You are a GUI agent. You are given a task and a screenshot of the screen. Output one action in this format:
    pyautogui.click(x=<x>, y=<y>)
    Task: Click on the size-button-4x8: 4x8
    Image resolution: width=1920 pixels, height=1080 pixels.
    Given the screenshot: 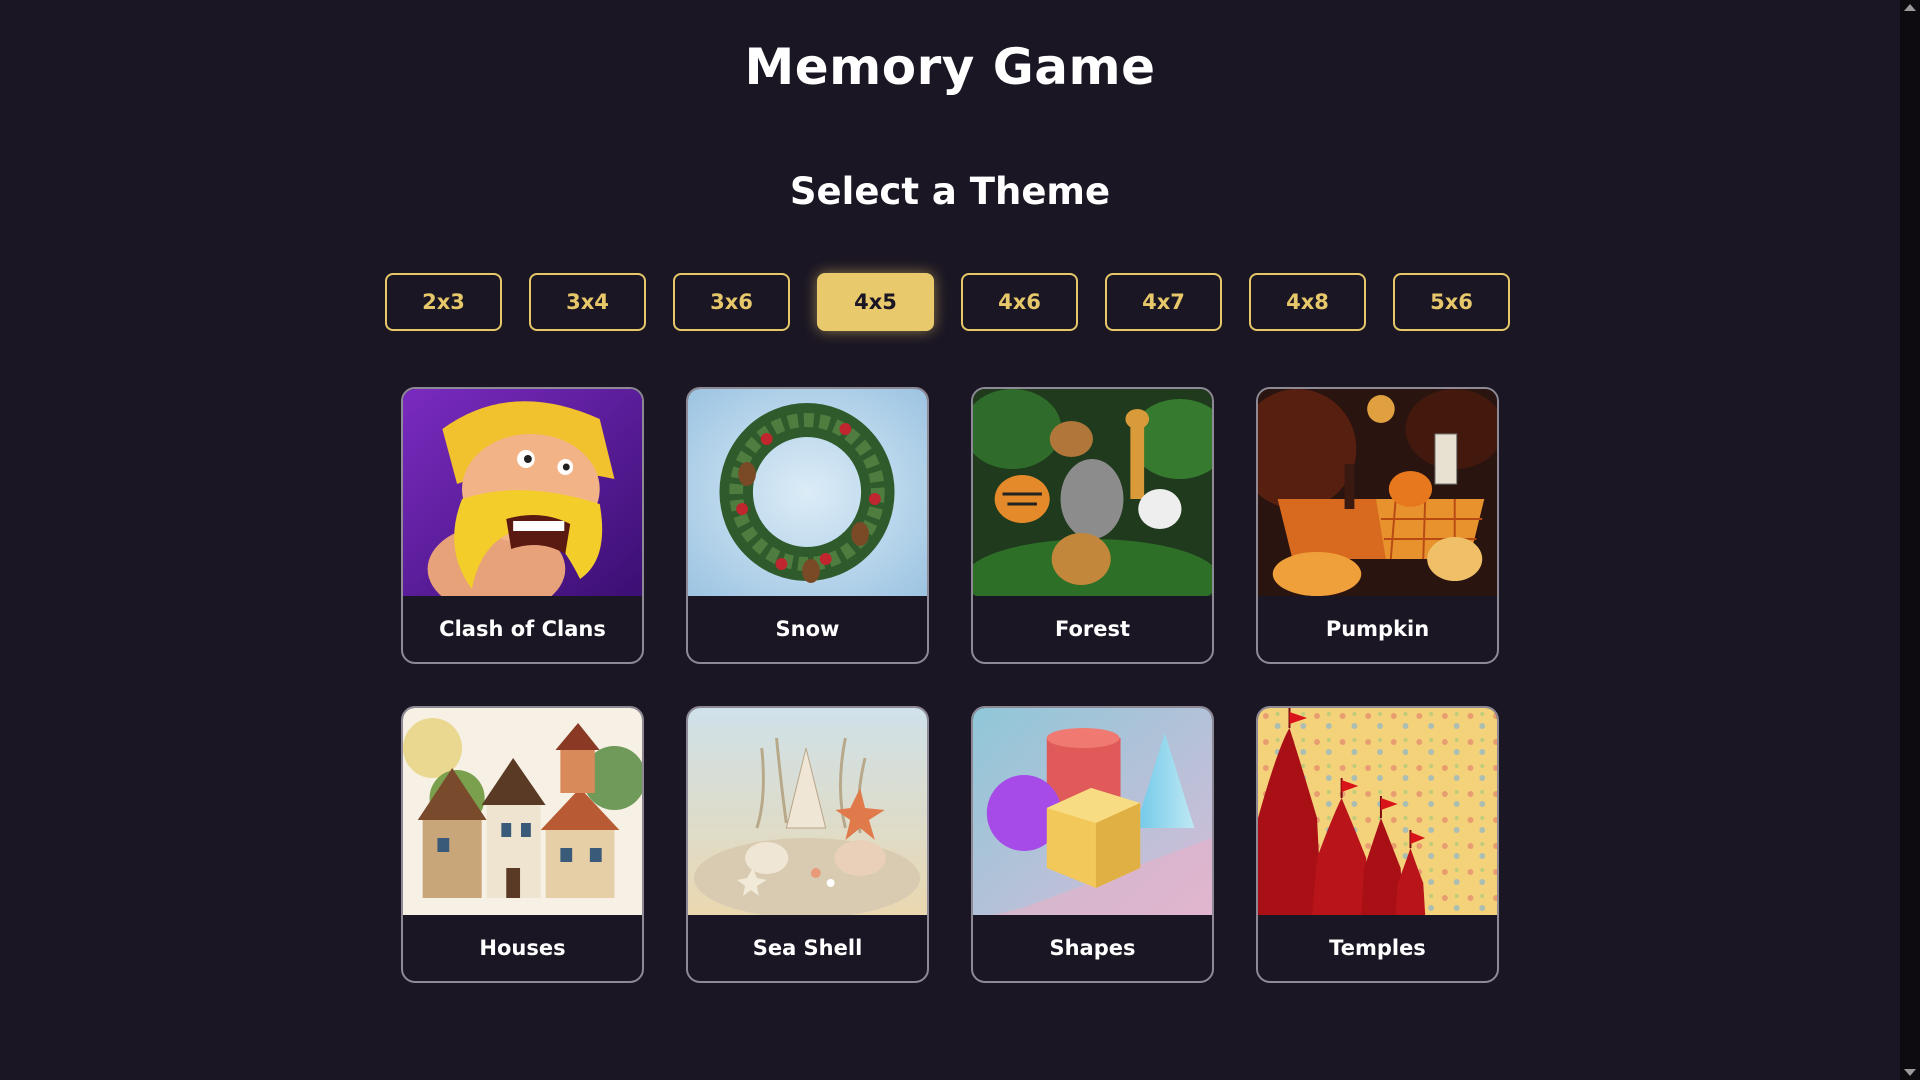 What is the action you would take?
    pyautogui.click(x=1307, y=302)
    